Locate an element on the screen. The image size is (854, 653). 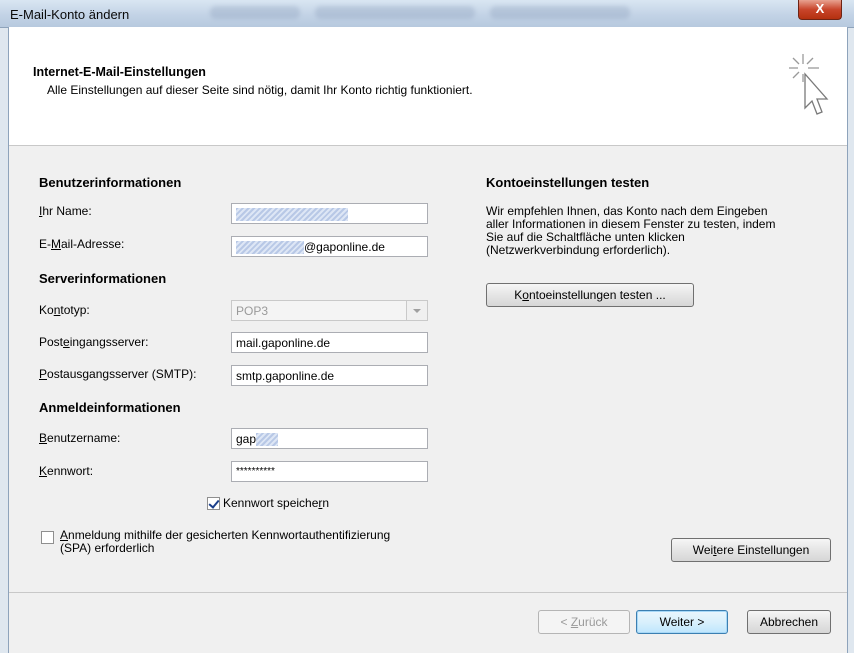
name-label: Ihr Name: is located at coordinates (65, 211).